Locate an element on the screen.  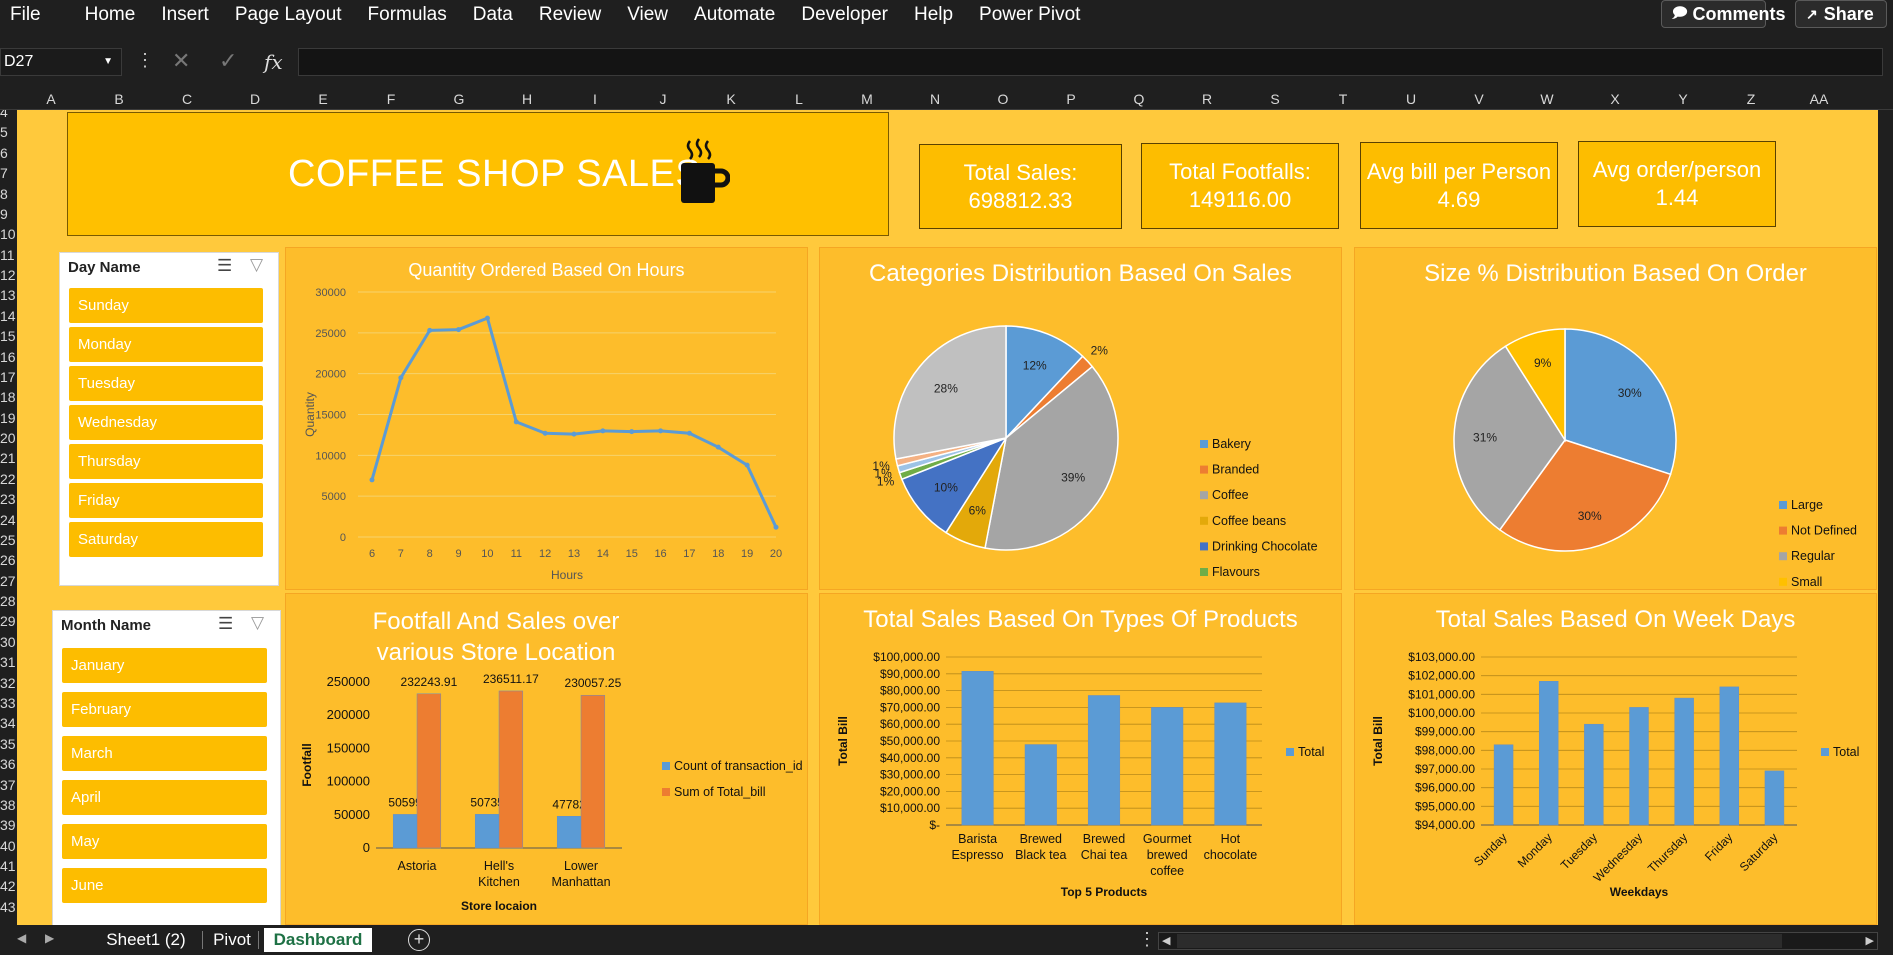
add-sheet-icon: + is located at coordinates (419, 940).